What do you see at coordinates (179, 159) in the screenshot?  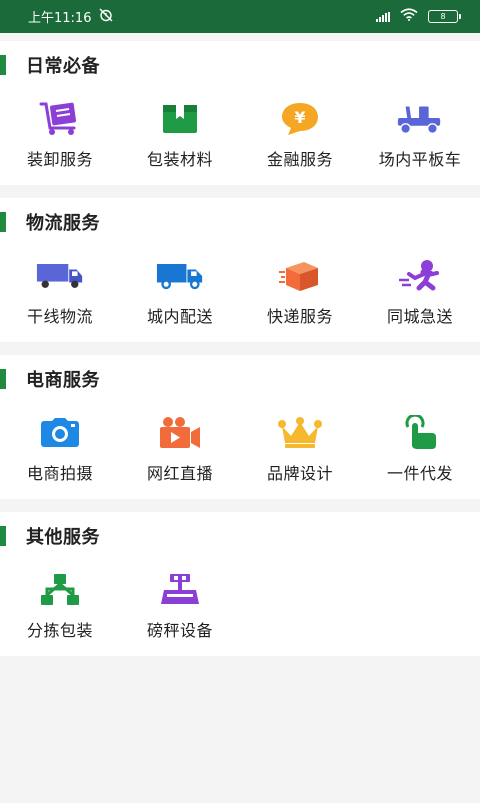 I see `service-label: 包装材料` at bounding box center [179, 159].